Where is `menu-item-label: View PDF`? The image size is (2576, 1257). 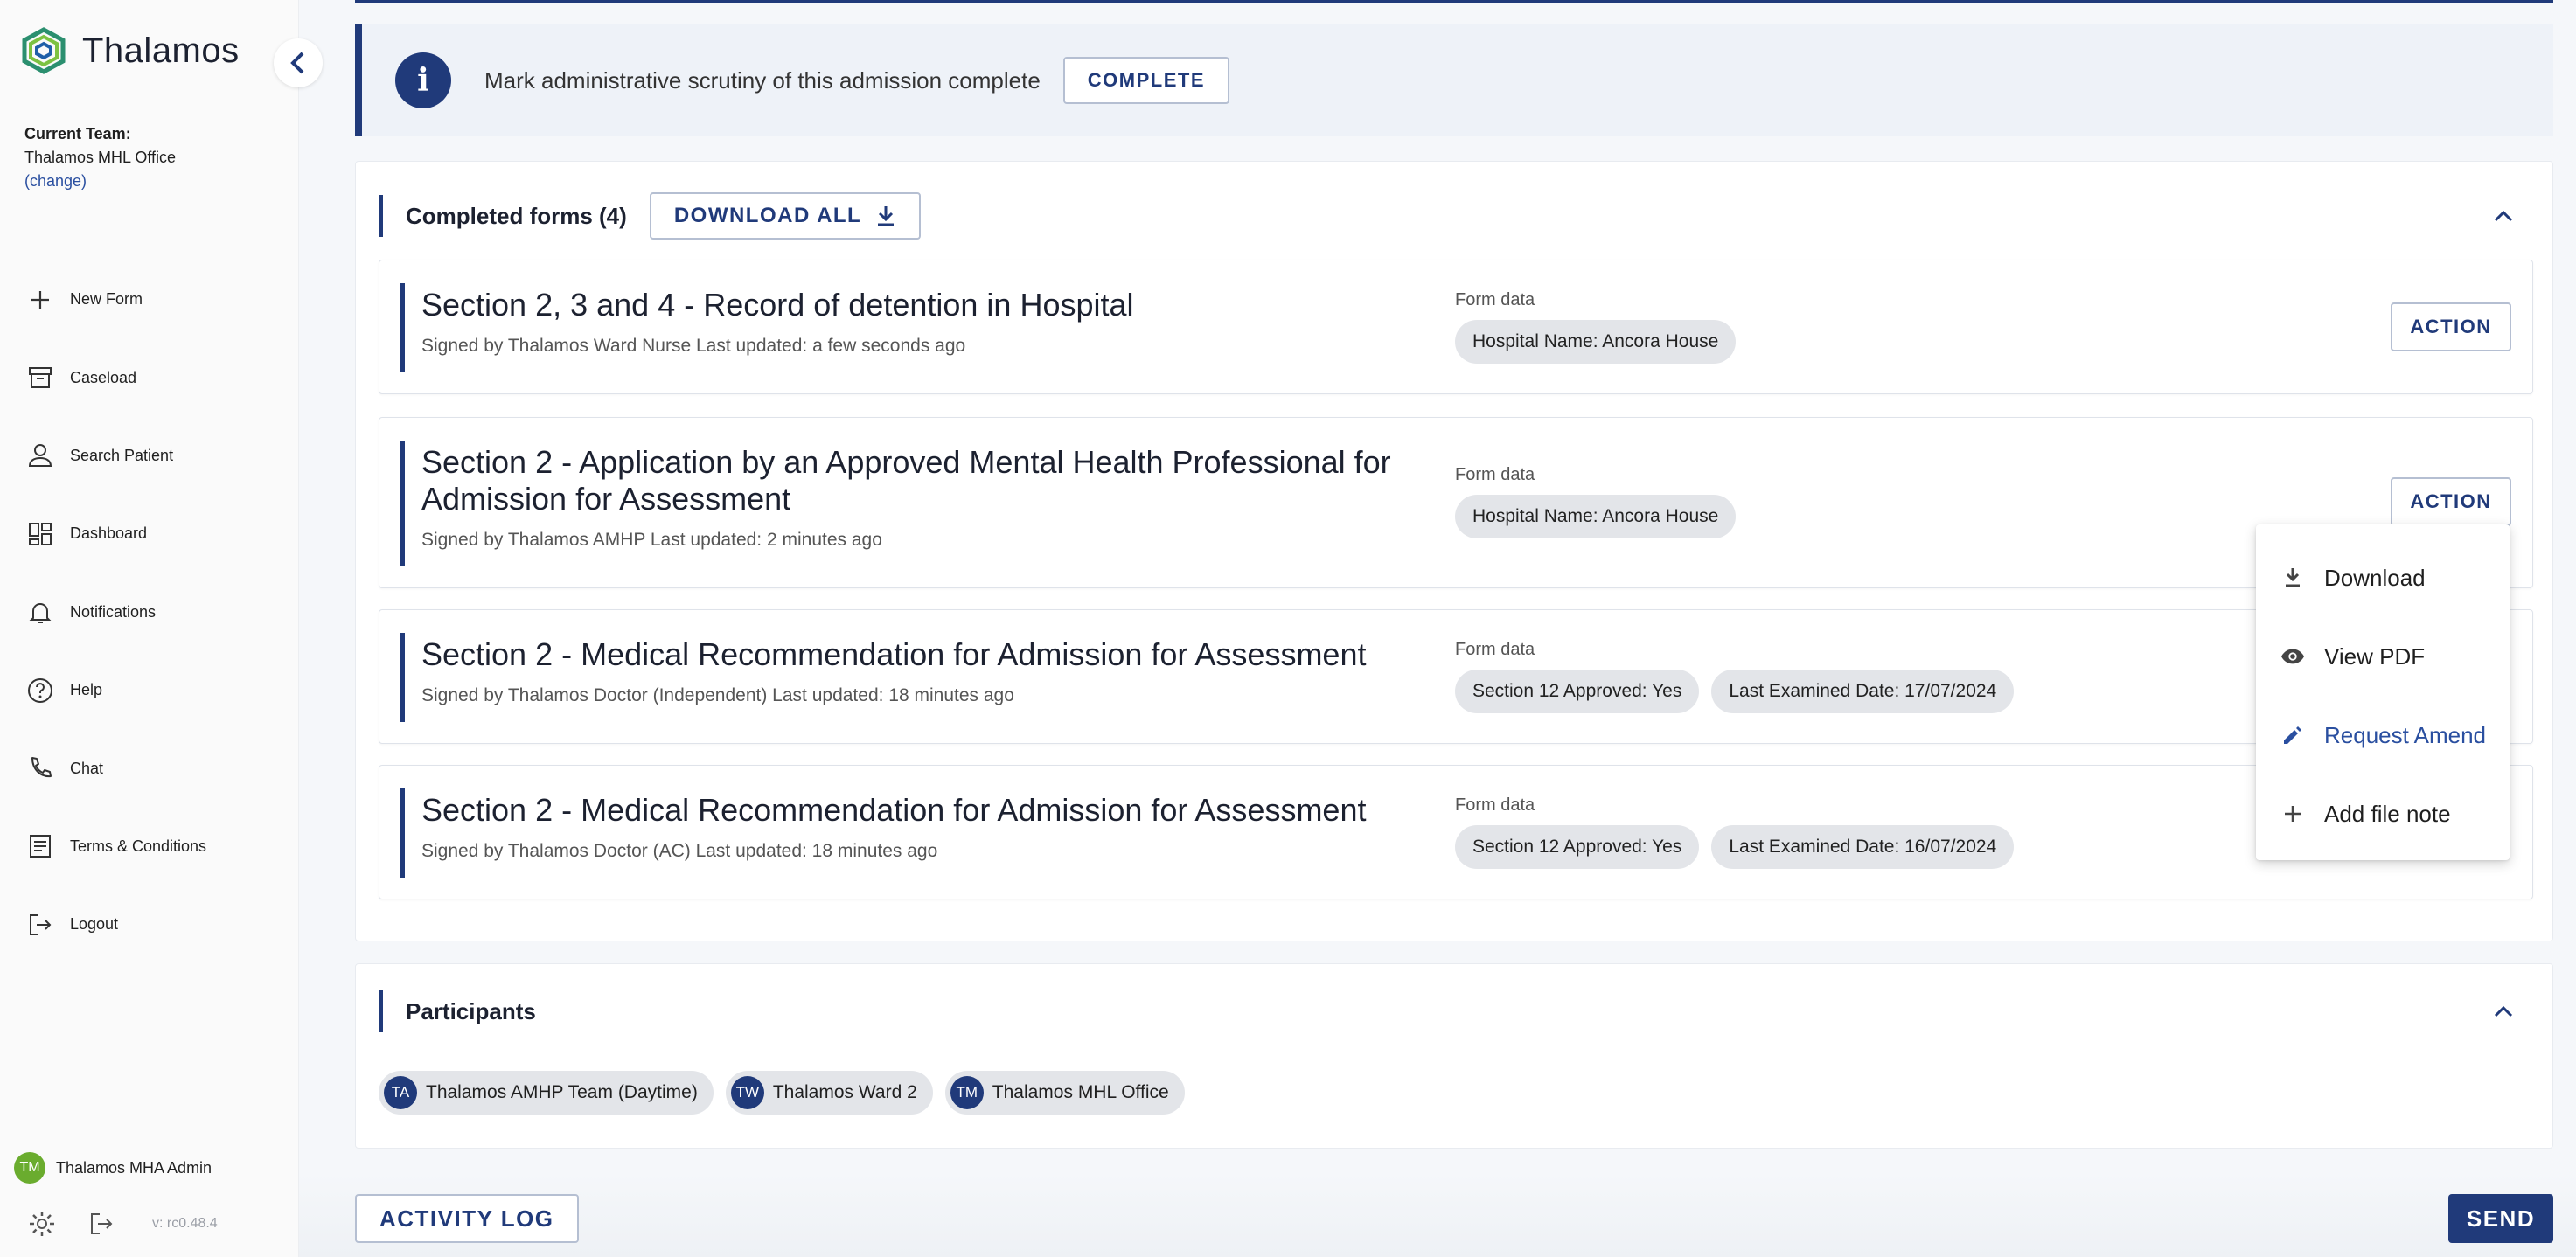
menu-item-label: View PDF is located at coordinates (2375, 656).